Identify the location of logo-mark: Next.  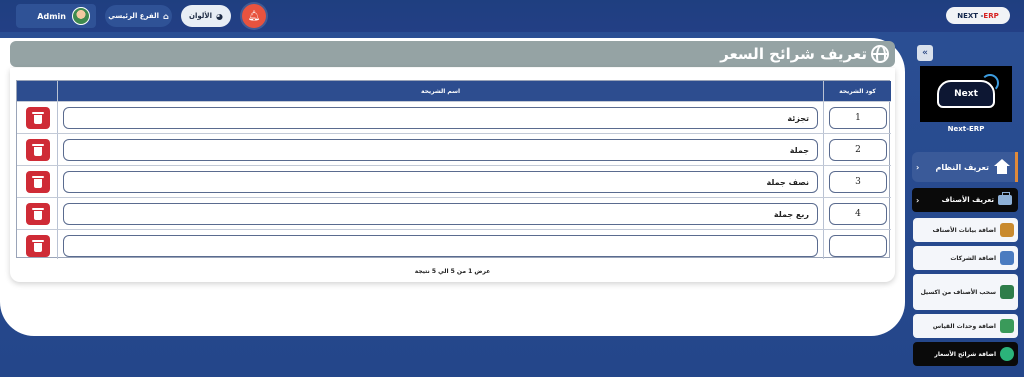
(968, 91).